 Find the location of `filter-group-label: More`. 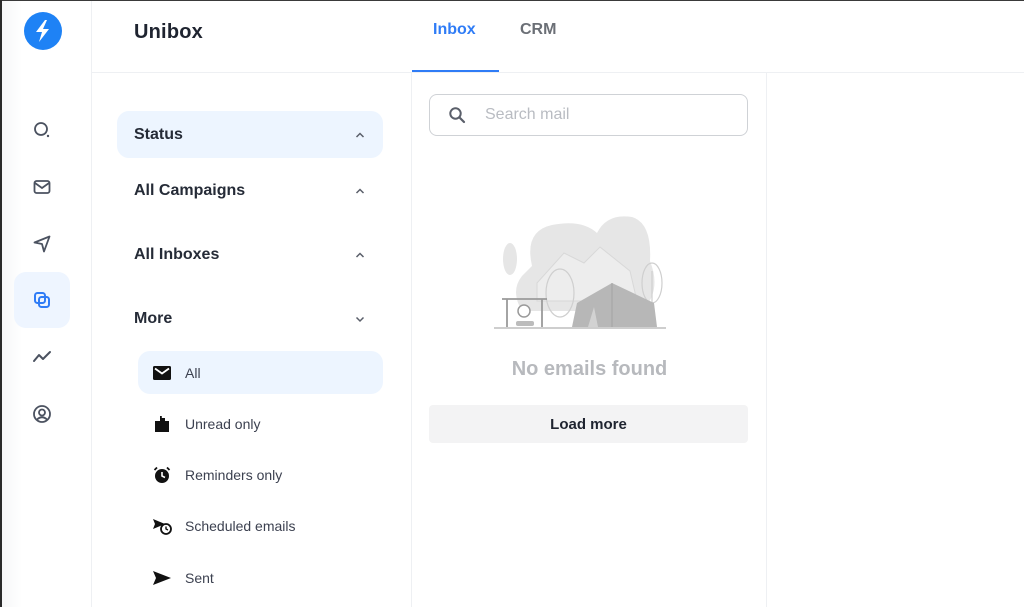

filter-group-label: More is located at coordinates (153, 318).